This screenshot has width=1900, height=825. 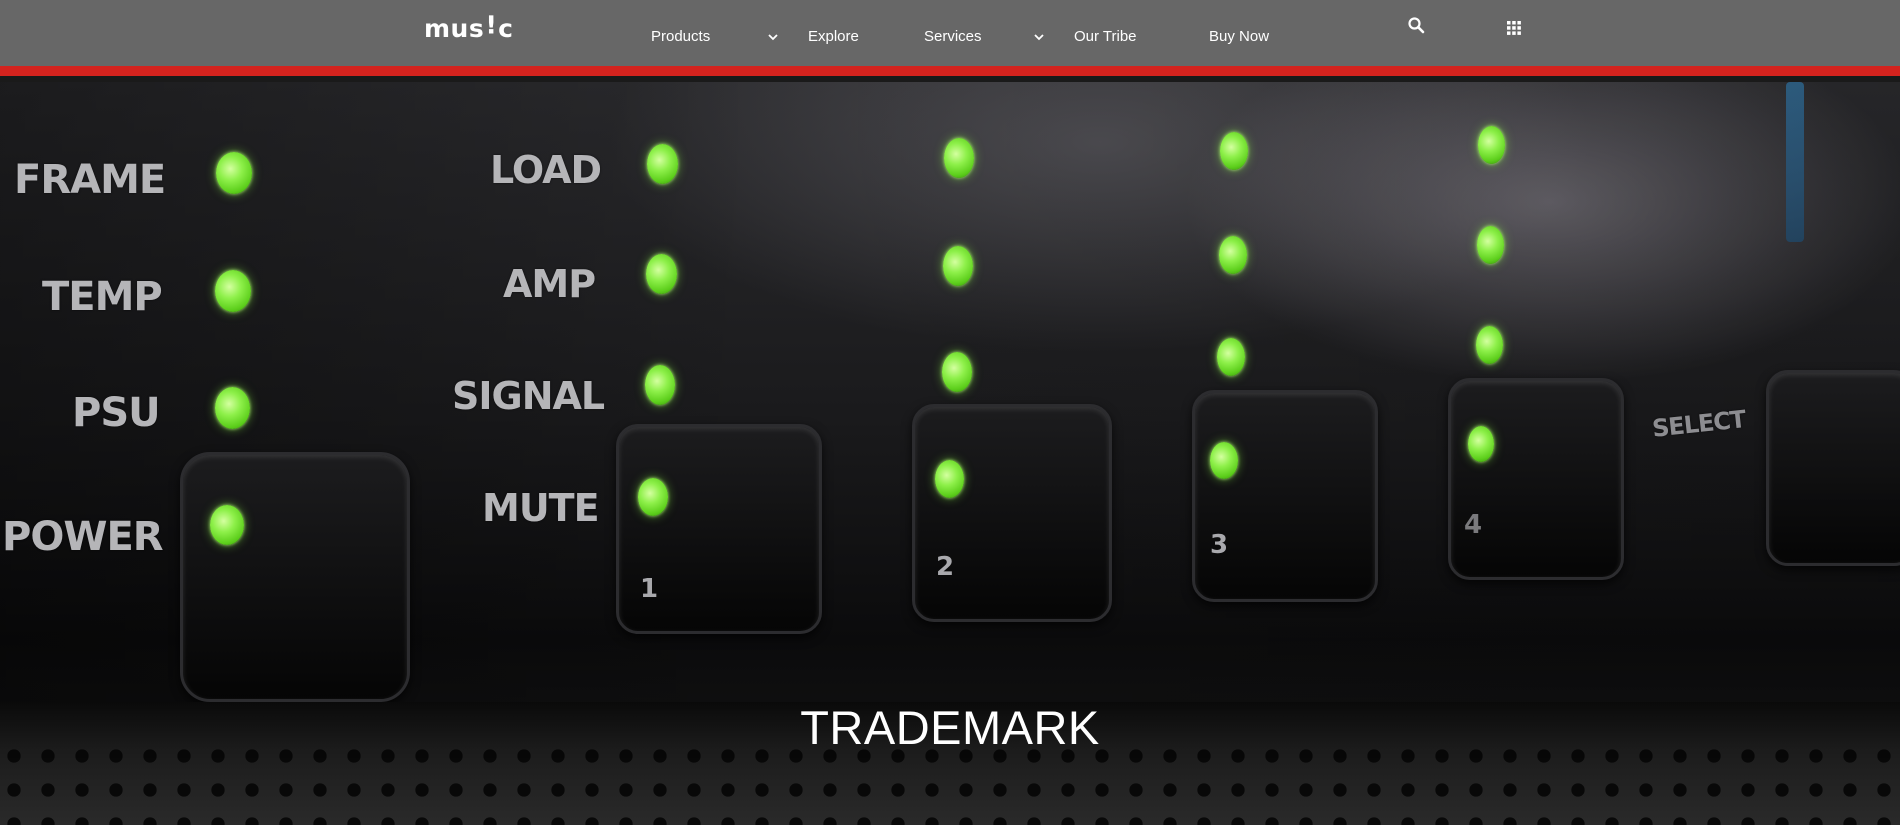 I want to click on power-button, so click(x=295, y=577).